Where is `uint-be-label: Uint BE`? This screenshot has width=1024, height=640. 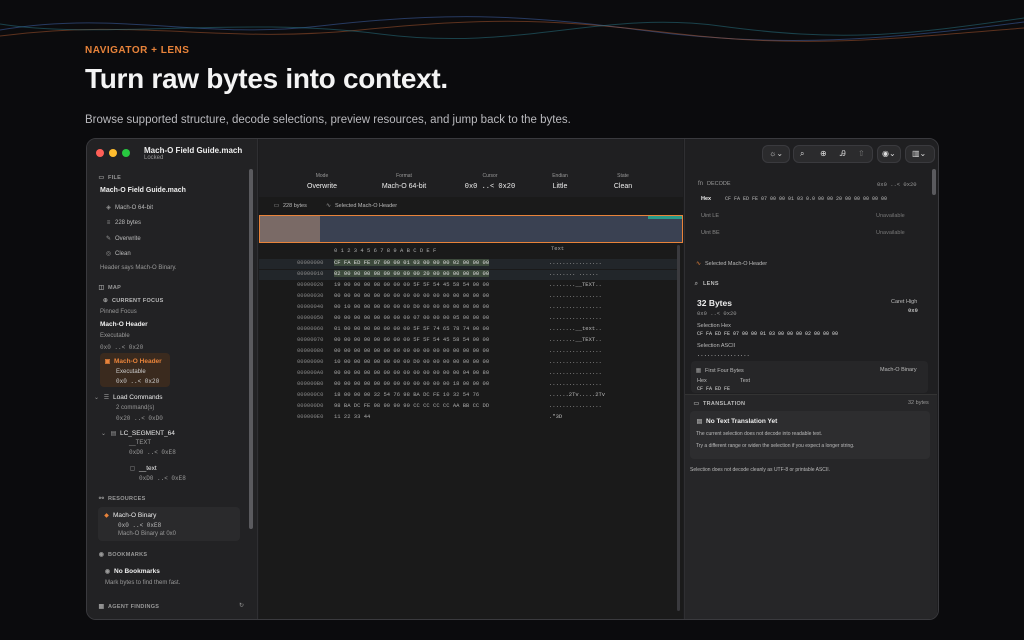
uint-be-label: Uint BE is located at coordinates (710, 233).